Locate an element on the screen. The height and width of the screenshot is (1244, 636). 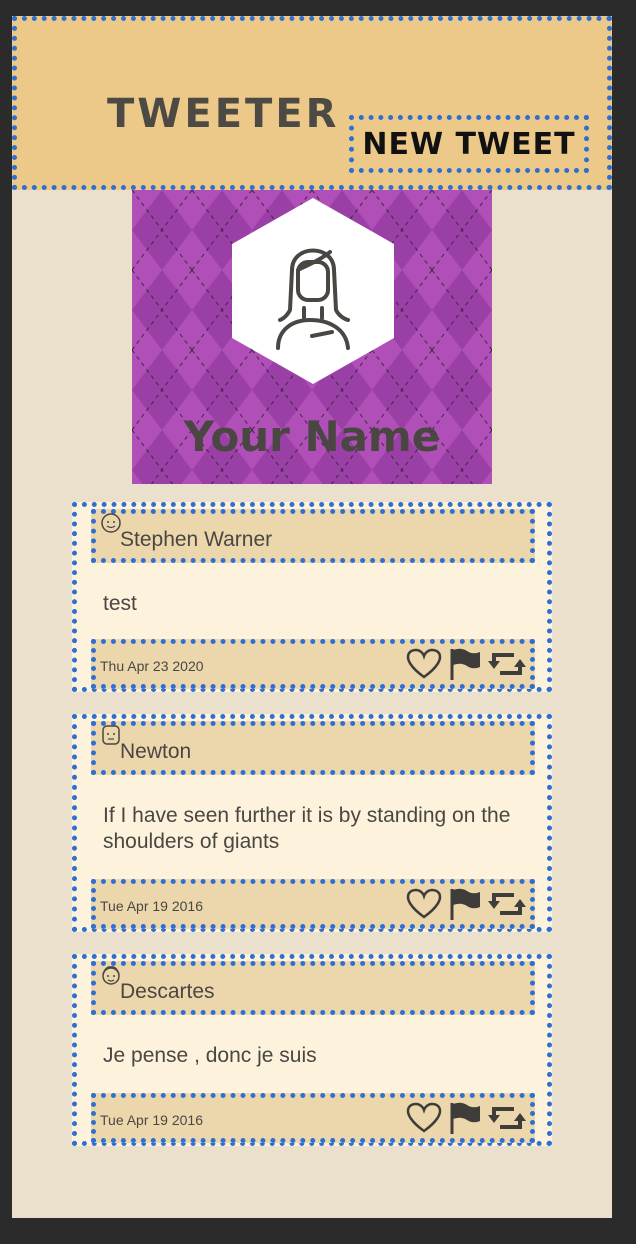
tweet-footer: Thu Apr 23 2020 is located at coordinates (313, 664).